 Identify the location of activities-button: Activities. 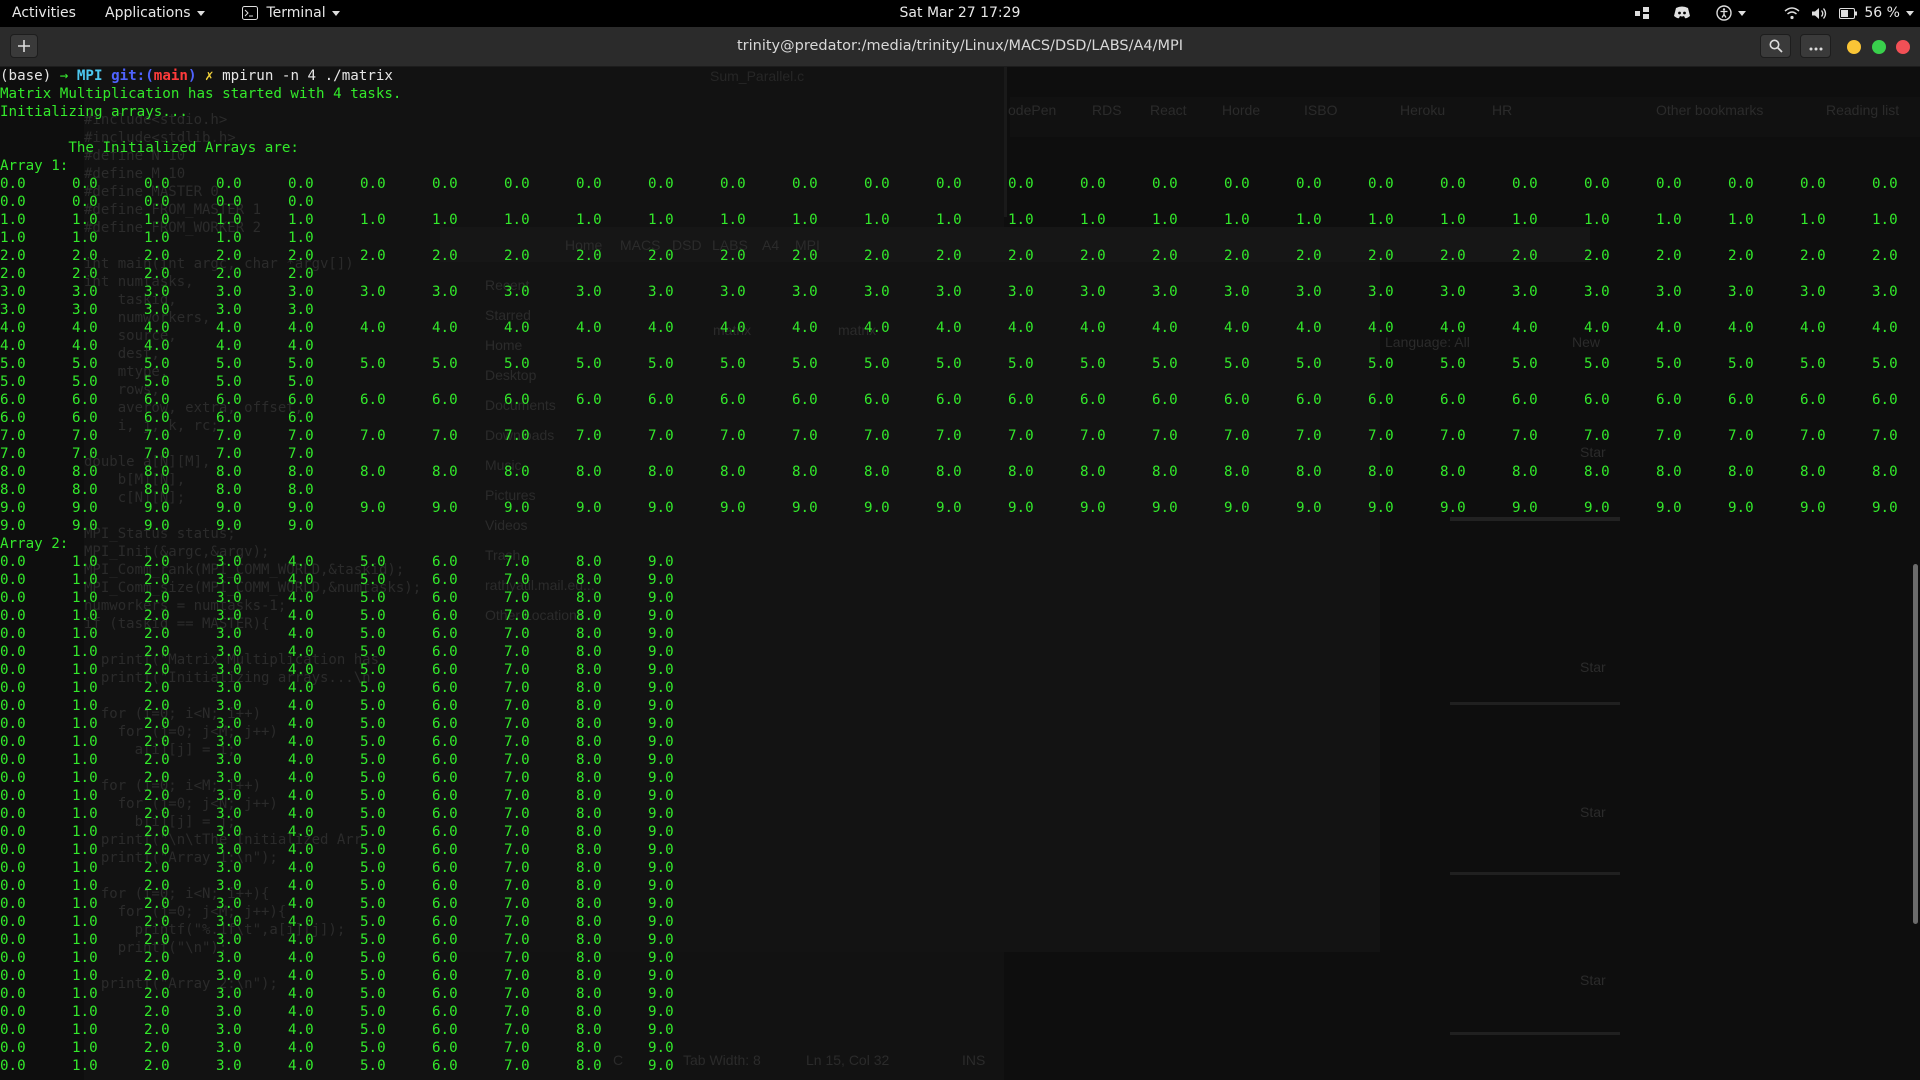
(44, 13).